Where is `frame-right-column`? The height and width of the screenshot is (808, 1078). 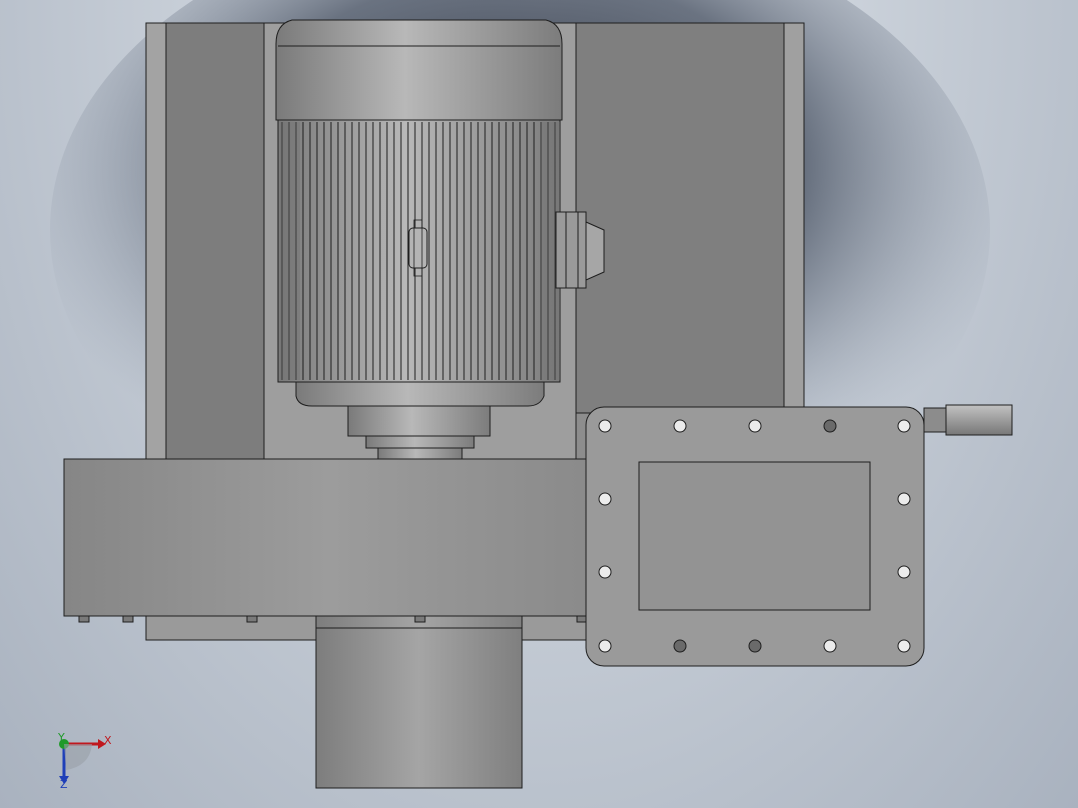 frame-right-column is located at coordinates (794, 218).